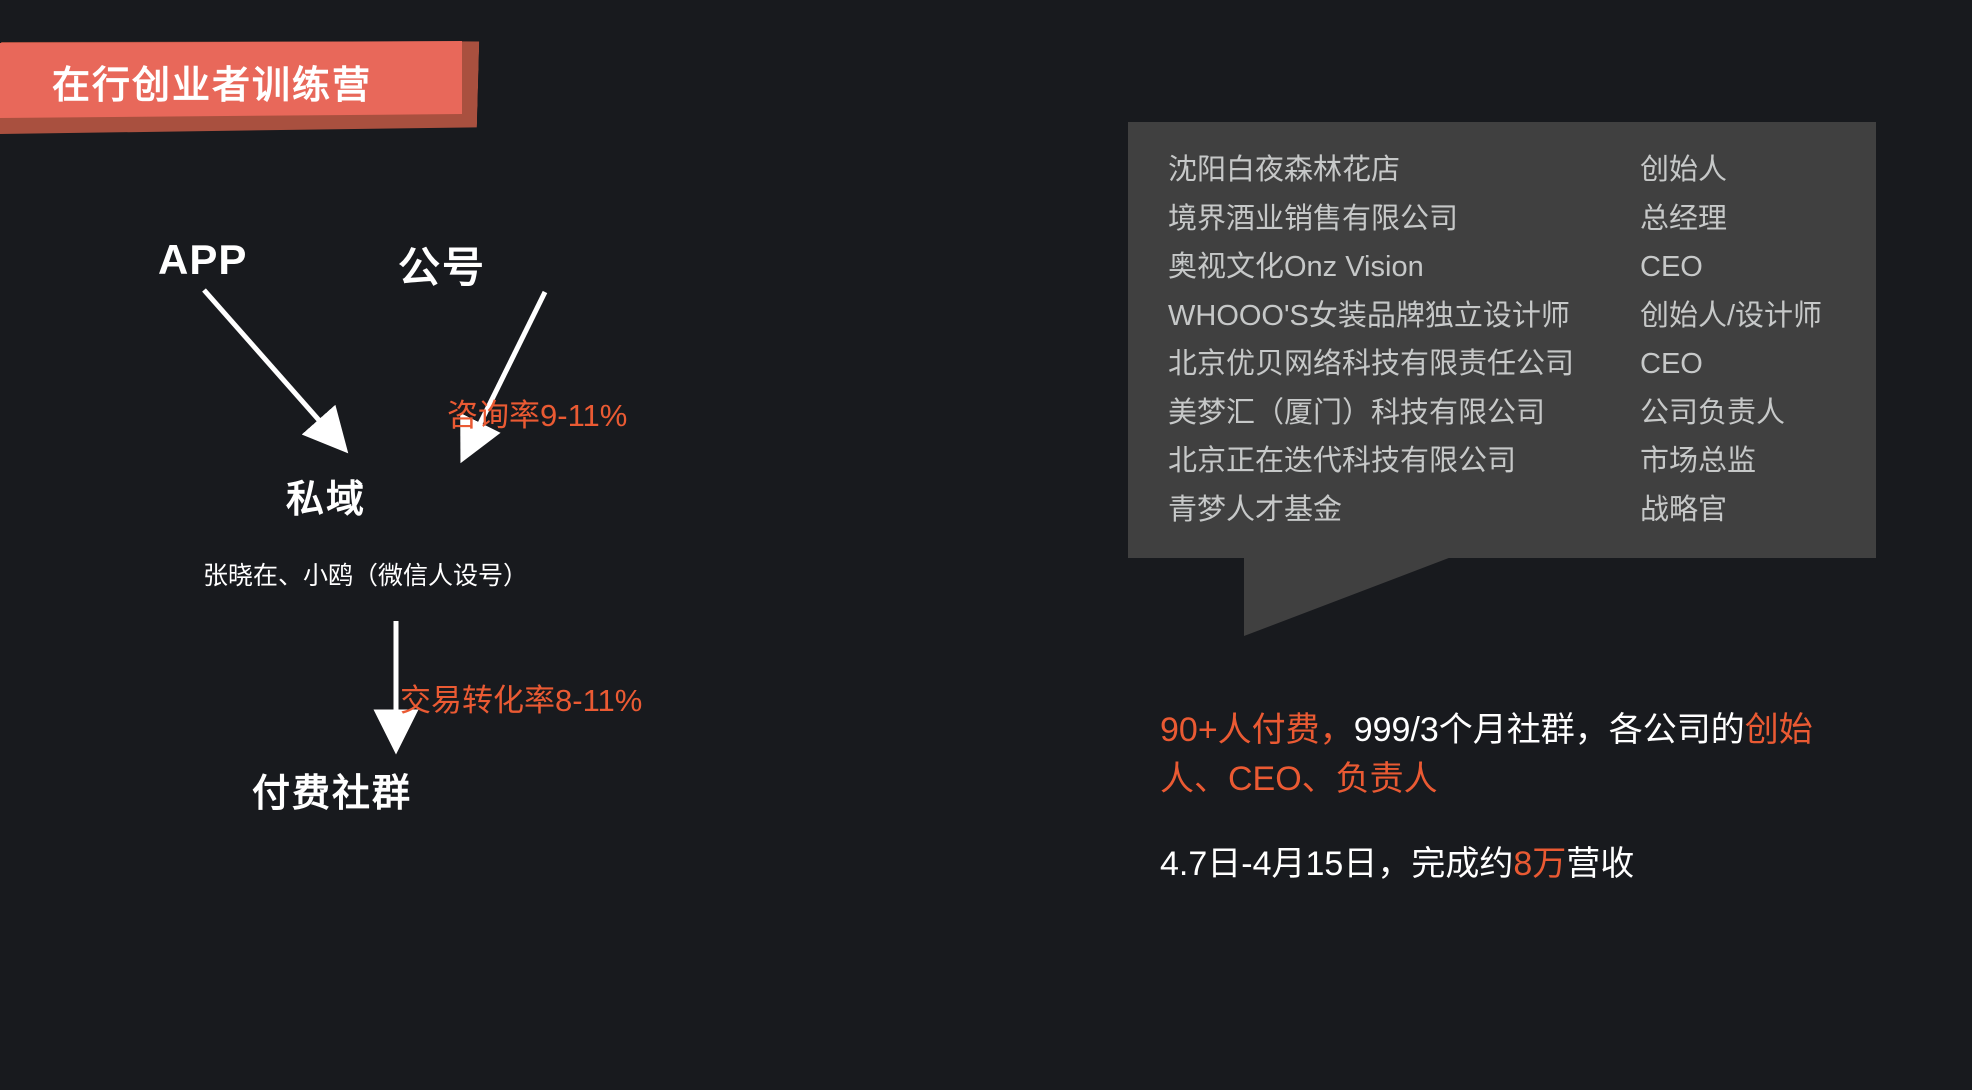 This screenshot has height=1090, width=1972. I want to click on company-row: WHOOO'S女装品牌独立设计师 创始人/设计师, so click(1518, 316).